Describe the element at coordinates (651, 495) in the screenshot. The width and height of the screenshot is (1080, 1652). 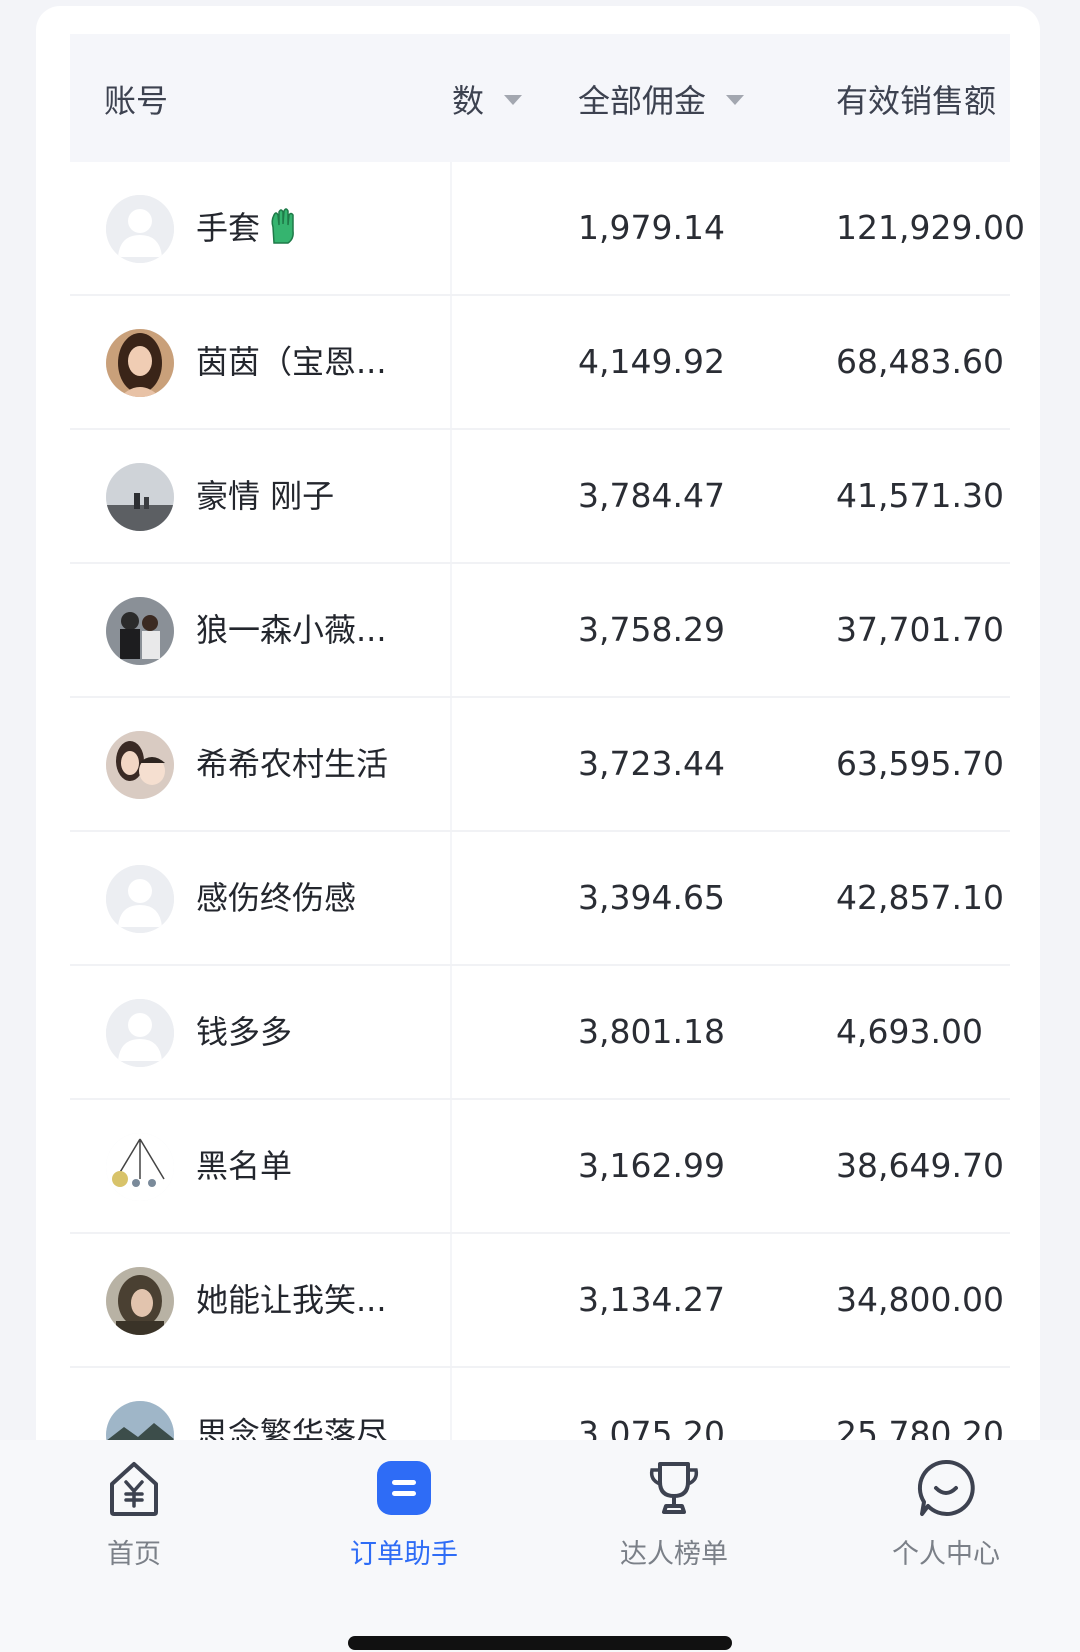
I see `commission-value: 3,784.47` at that location.